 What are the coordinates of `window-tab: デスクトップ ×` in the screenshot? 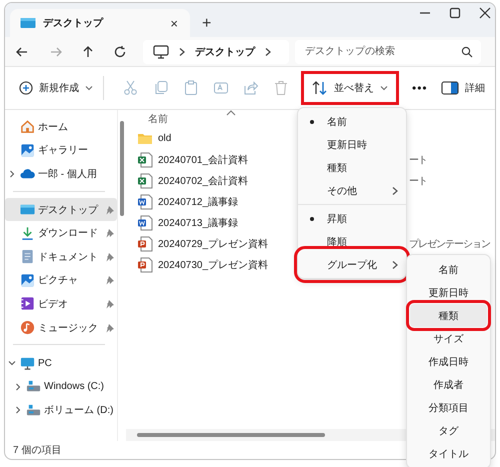 It's located at (100, 23).